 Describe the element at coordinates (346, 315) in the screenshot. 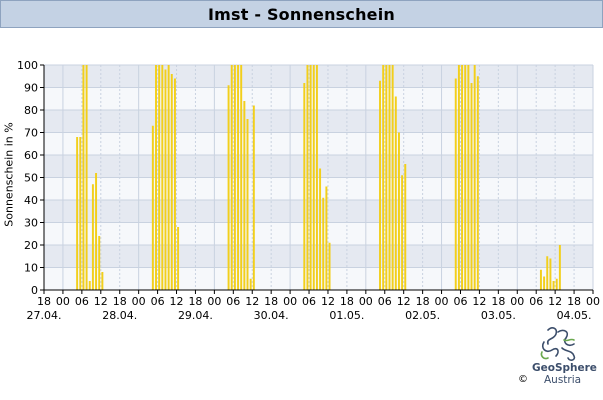

I see `date-label: 01.05.` at that location.